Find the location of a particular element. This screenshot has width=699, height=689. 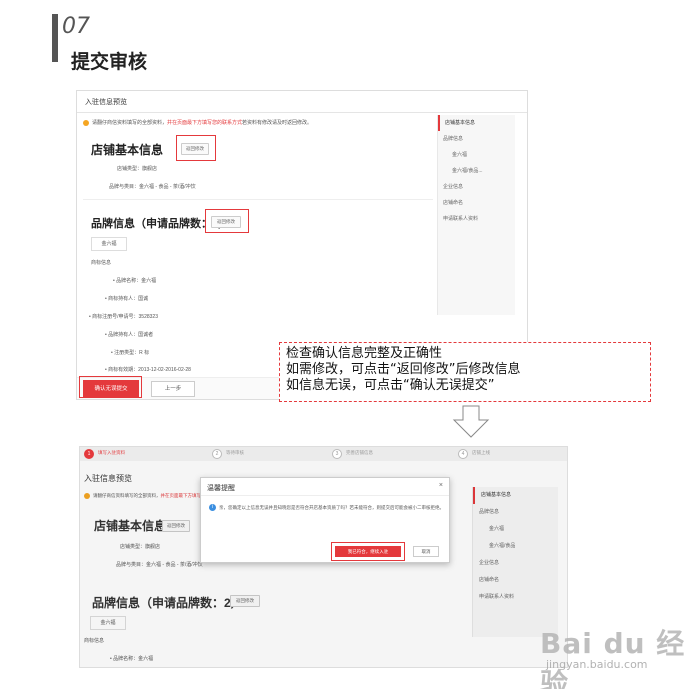

watermark-url: jingyan.baidu.com is located at coordinates (597, 664).